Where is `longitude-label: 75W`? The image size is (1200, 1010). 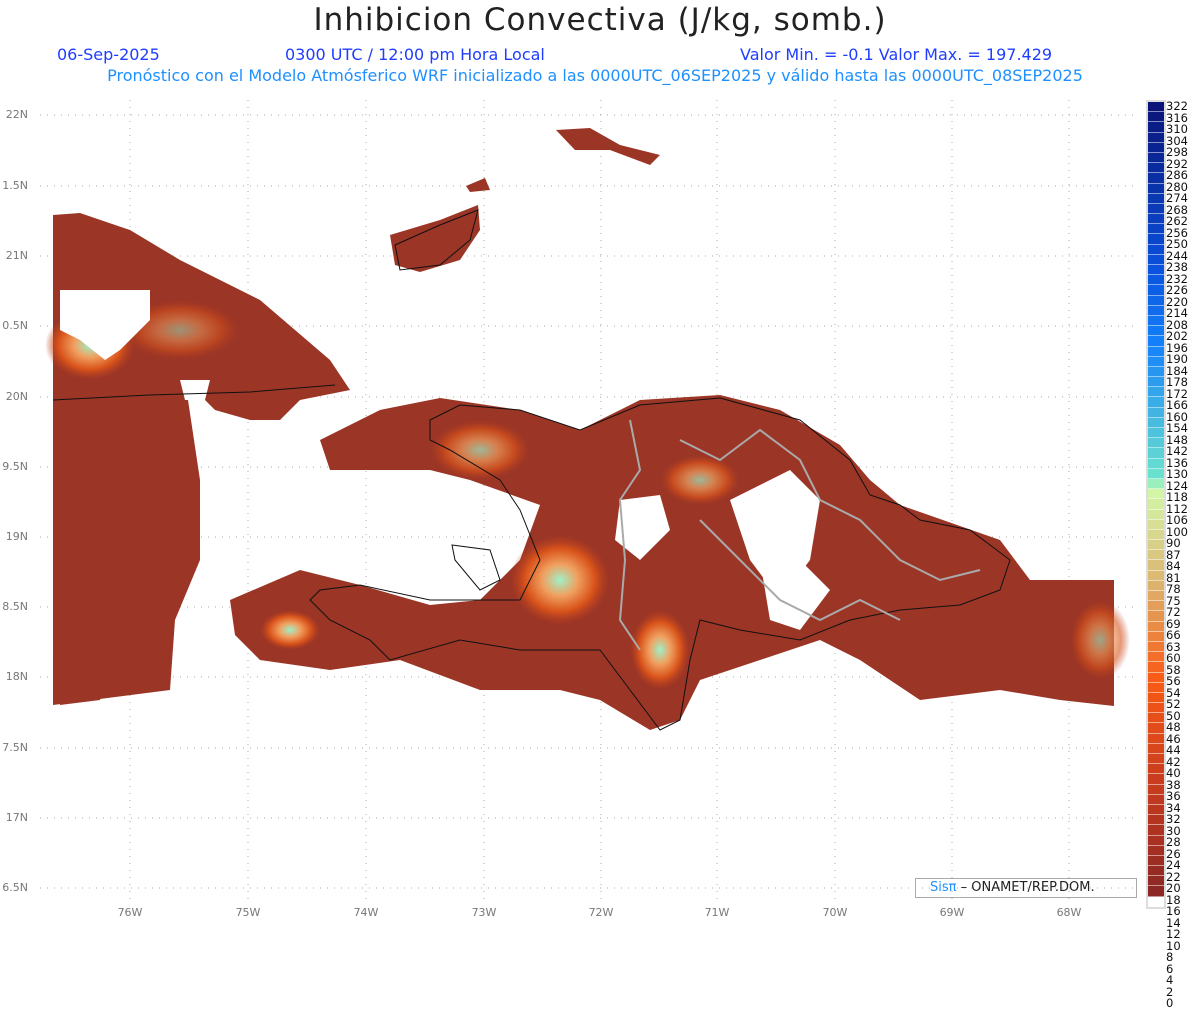 longitude-label: 75W is located at coordinates (248, 912).